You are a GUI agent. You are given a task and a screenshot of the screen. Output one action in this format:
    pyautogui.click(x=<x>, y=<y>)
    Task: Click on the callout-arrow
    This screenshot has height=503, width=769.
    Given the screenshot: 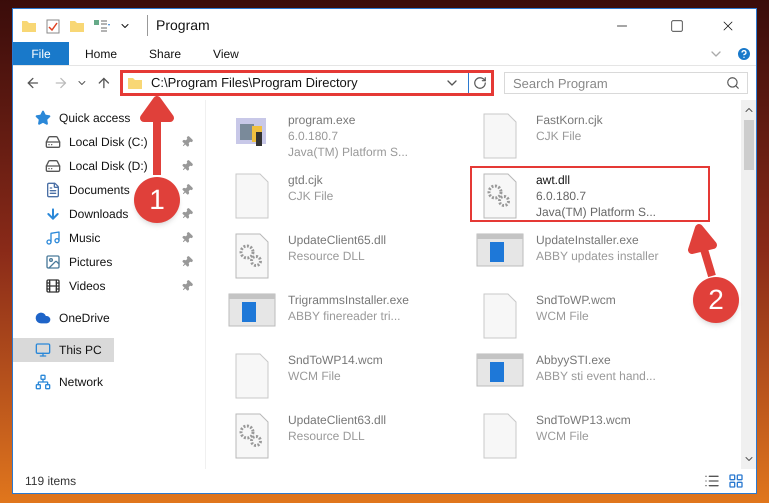 What is the action you would take?
    pyautogui.click(x=702, y=252)
    